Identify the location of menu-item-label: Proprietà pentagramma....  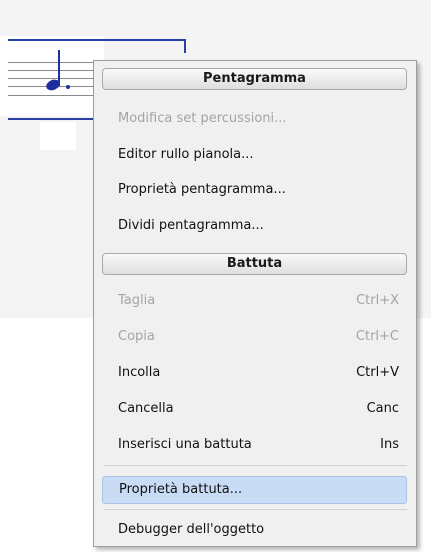
(202, 189).